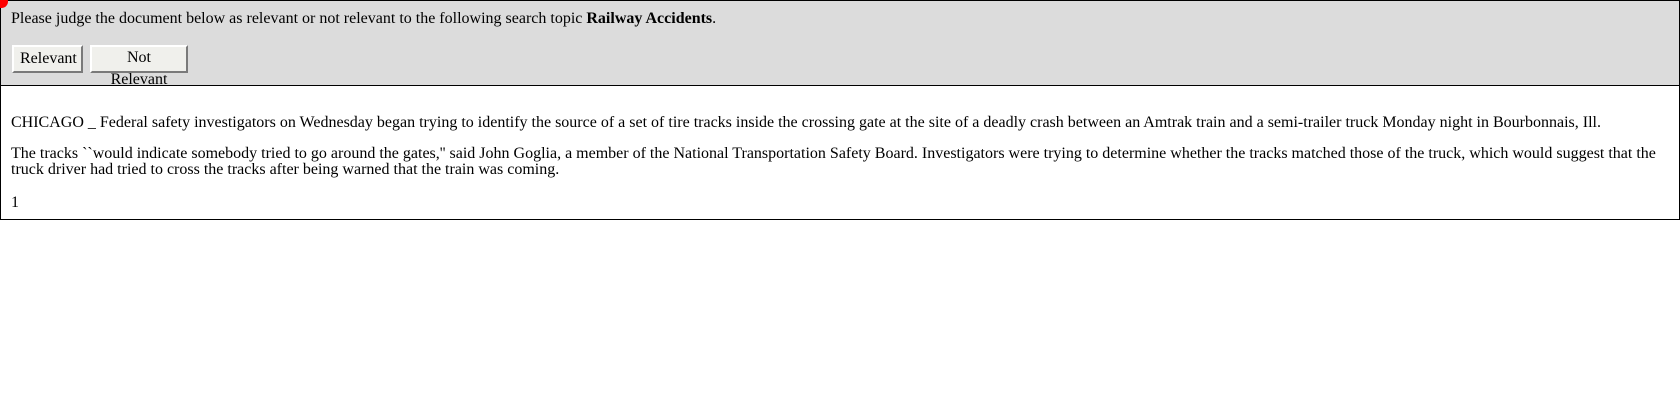  Describe the element at coordinates (47, 59) in the screenshot. I see `relevant-button: Relevant` at that location.